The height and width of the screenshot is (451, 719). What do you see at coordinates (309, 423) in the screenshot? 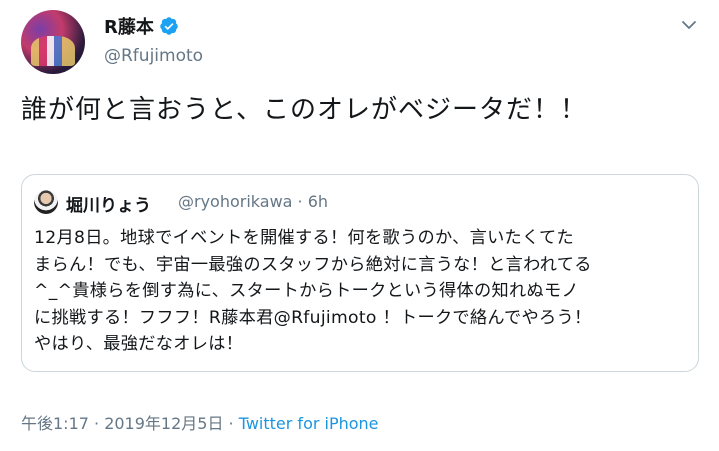
I see `tweet-source-link: Twitter for iPhone` at bounding box center [309, 423].